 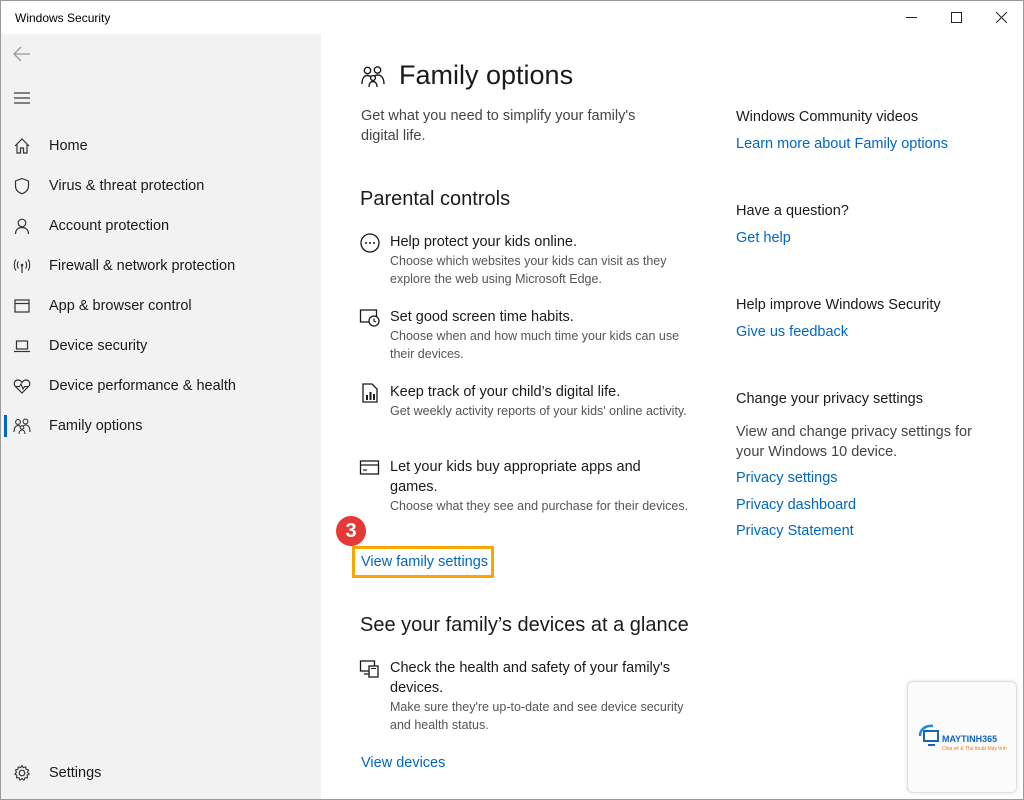 What do you see at coordinates (142, 386) in the screenshot?
I see `sidebar-item-label: Device performance & health` at bounding box center [142, 386].